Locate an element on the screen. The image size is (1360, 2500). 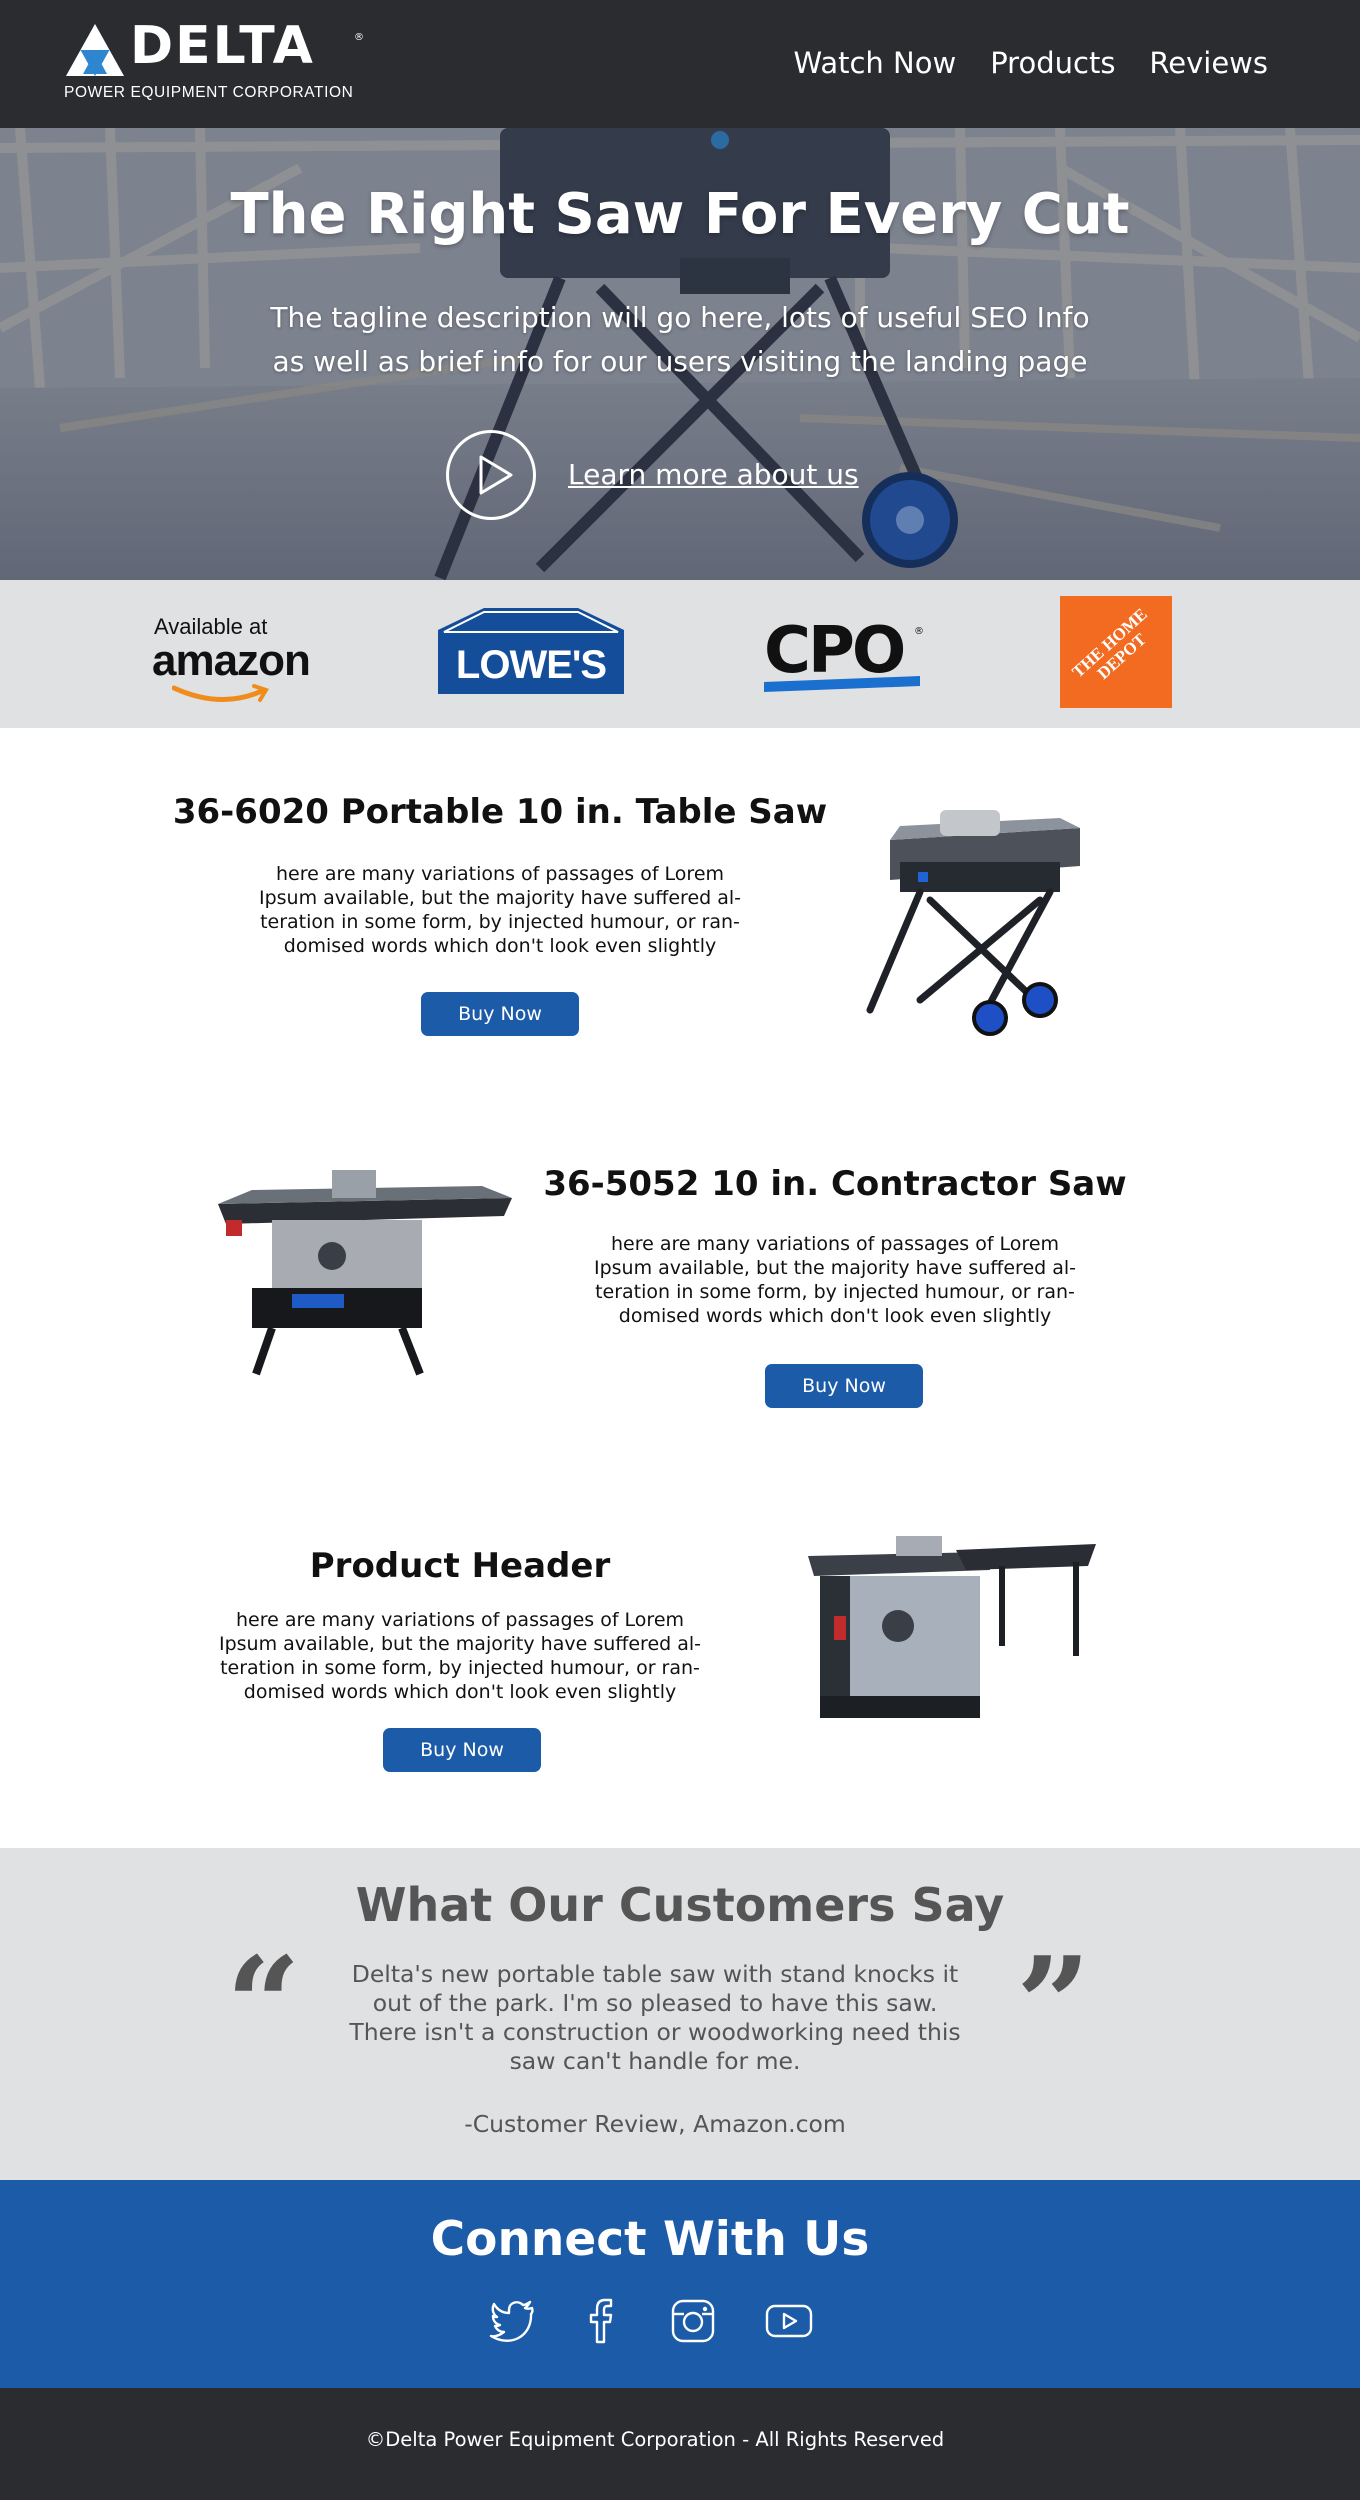
delta-triangle-icon is located at coordinates (95, 50).